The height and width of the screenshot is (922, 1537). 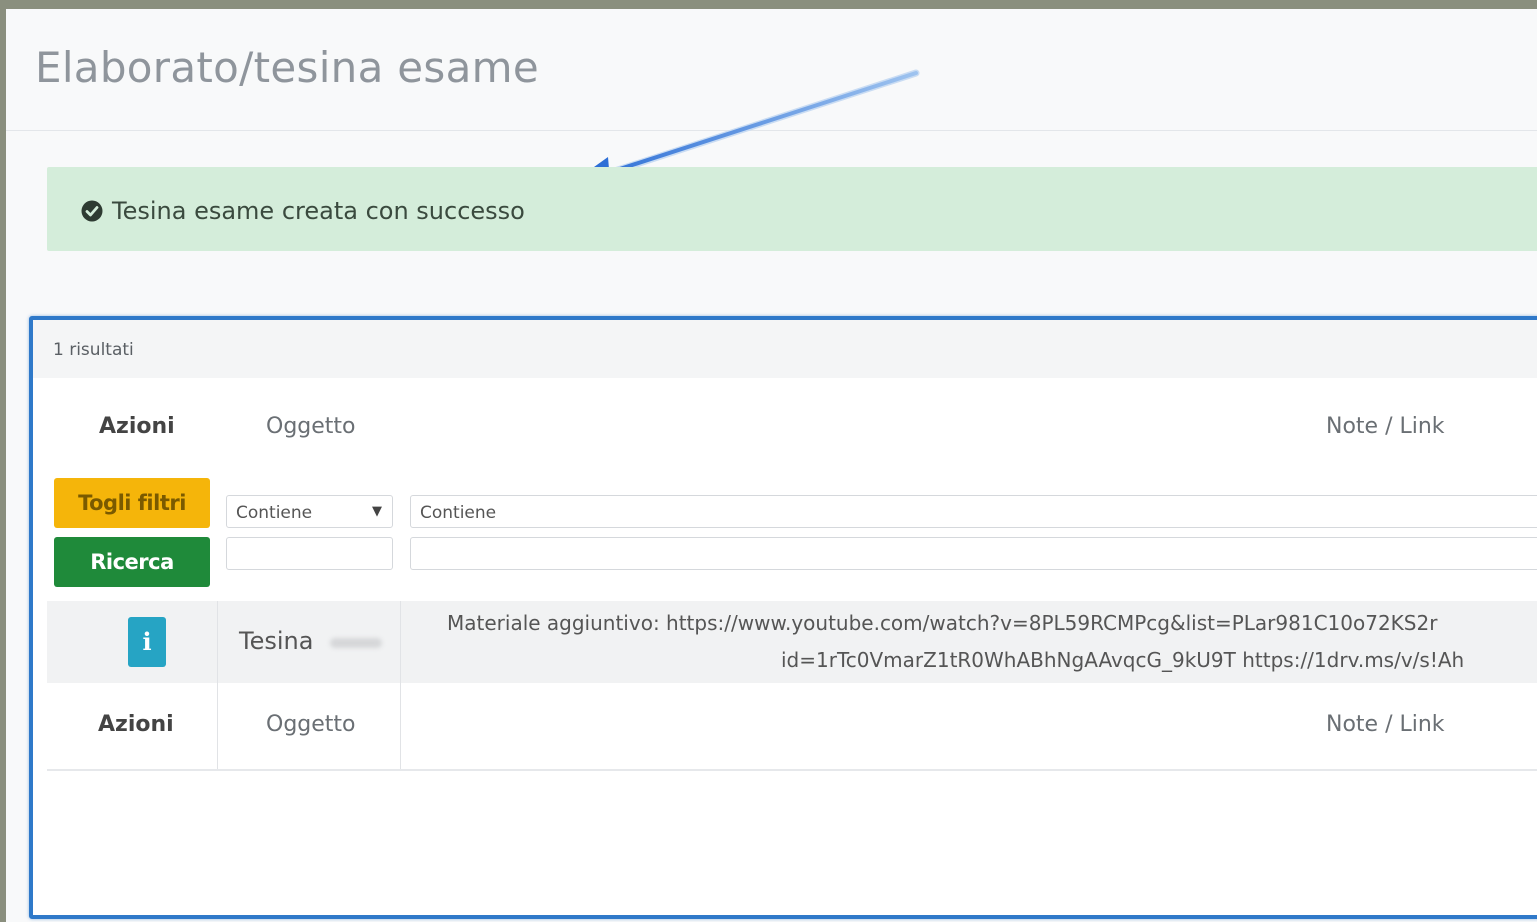 What do you see at coordinates (792, 209) in the screenshot?
I see `success-alert: Tesina esame creata con successo` at bounding box center [792, 209].